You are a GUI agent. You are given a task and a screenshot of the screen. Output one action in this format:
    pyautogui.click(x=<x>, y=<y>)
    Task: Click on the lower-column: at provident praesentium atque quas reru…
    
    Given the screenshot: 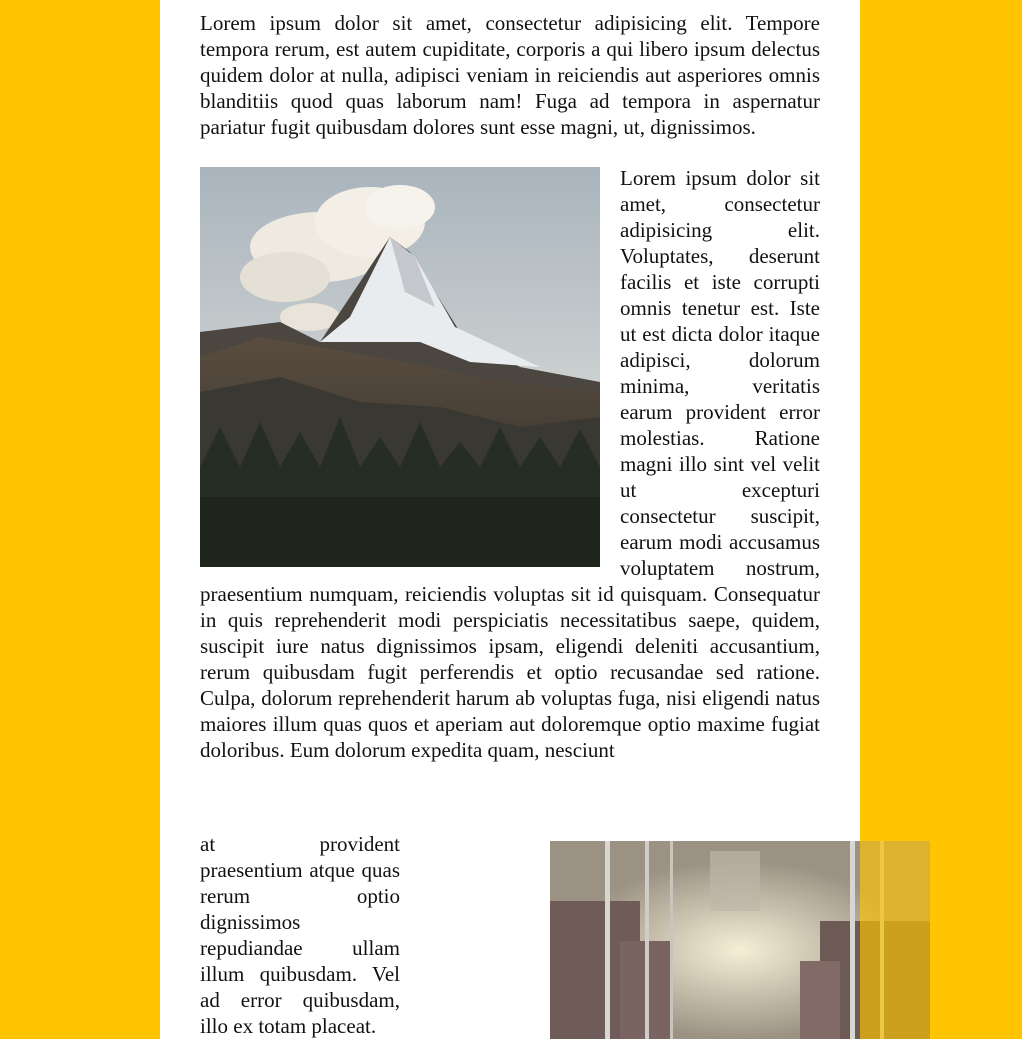 What is the action you would take?
    pyautogui.click(x=300, y=935)
    